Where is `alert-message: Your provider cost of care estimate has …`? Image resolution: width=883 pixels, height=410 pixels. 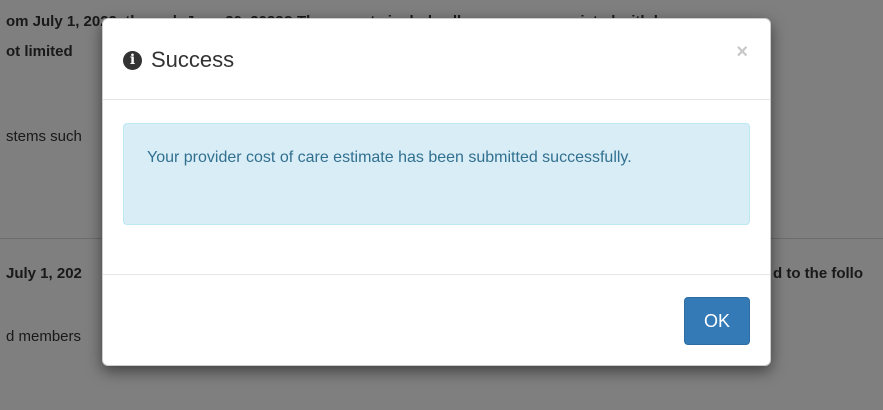
alert-message: Your provider cost of care estimate has … is located at coordinates (389, 157).